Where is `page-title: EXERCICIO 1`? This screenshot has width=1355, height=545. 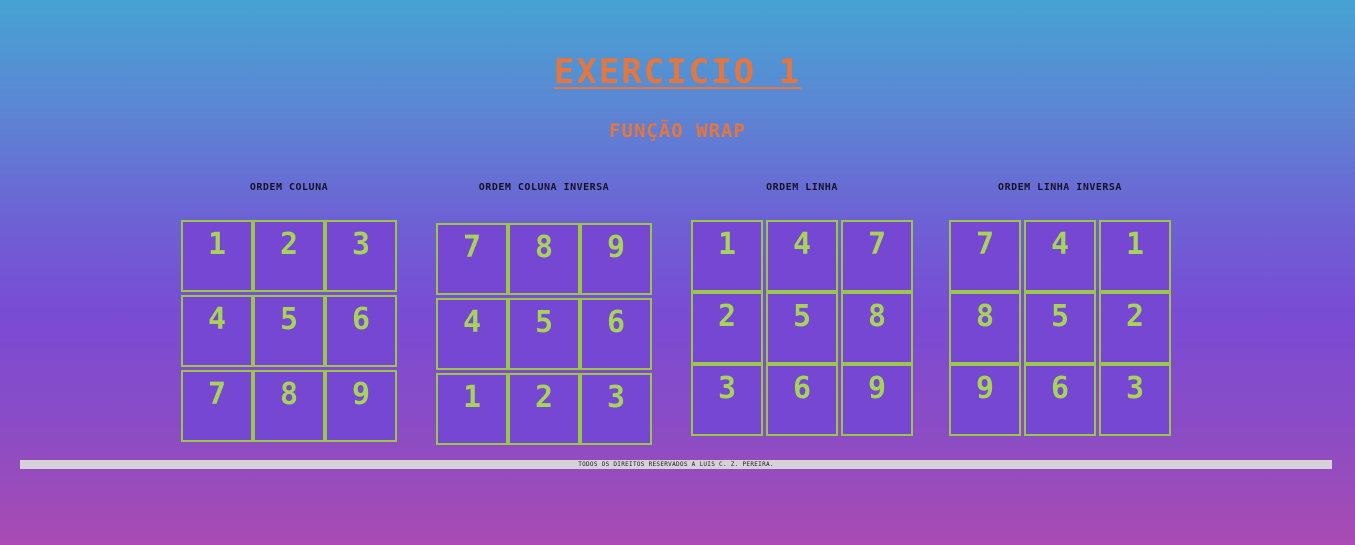
page-title: EXERCICIO 1 is located at coordinates (677, 72).